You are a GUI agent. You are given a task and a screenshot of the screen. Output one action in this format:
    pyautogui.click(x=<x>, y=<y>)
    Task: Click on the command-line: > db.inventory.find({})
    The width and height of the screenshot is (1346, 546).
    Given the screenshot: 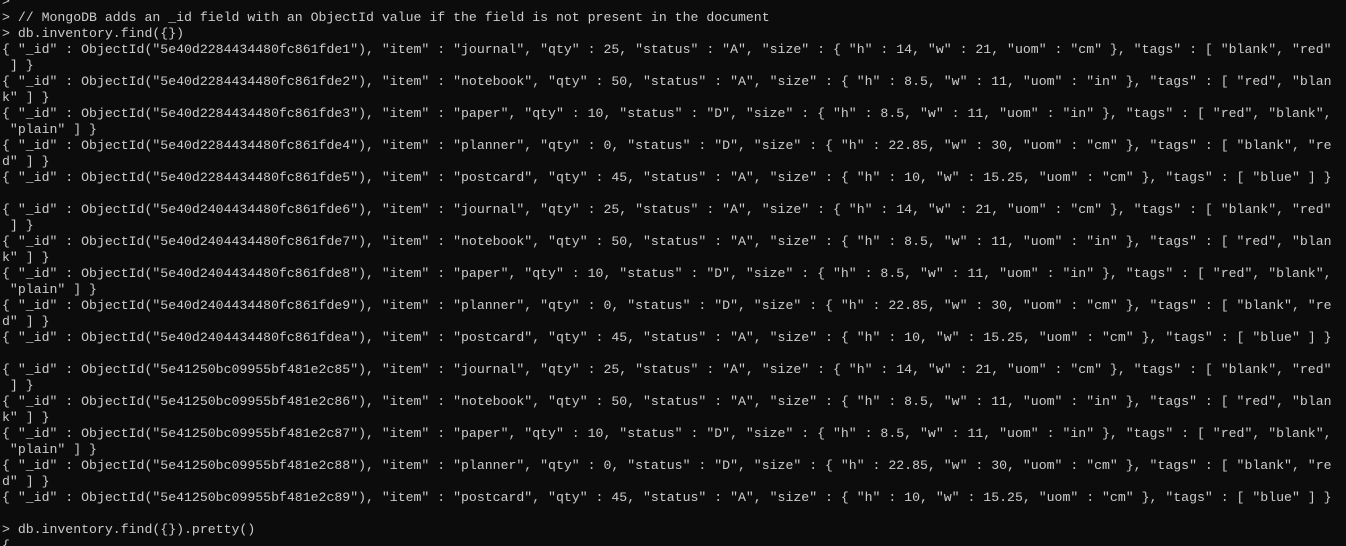 What is the action you would take?
    pyautogui.click(x=93, y=33)
    